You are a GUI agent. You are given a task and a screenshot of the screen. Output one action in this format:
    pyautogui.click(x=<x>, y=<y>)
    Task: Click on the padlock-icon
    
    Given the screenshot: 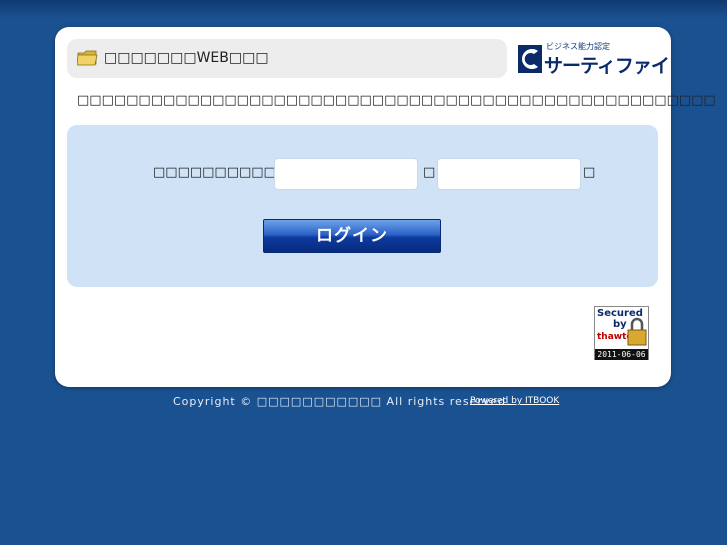 What is the action you would take?
    pyautogui.click(x=637, y=331)
    